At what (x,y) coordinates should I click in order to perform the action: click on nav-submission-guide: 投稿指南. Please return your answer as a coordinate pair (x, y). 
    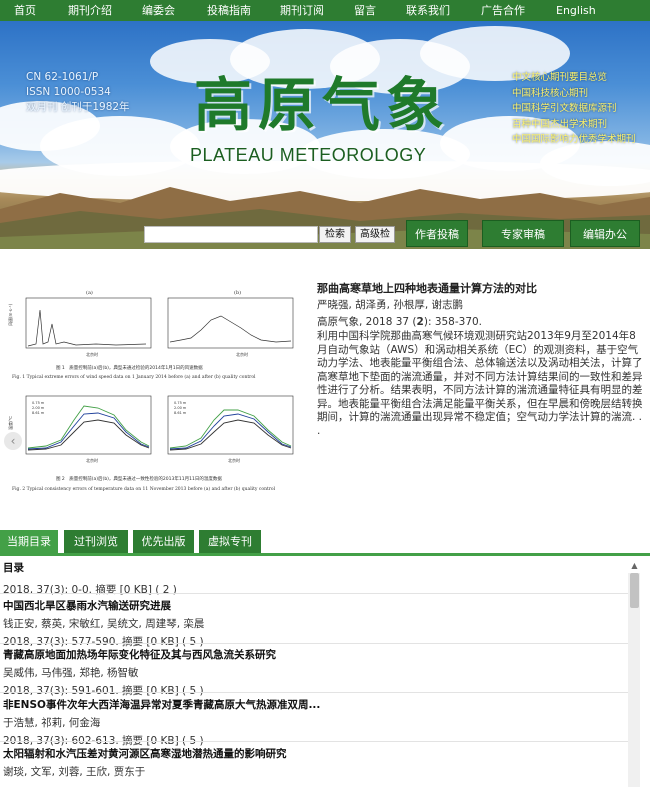
    Looking at the image, I should click on (229, 10).